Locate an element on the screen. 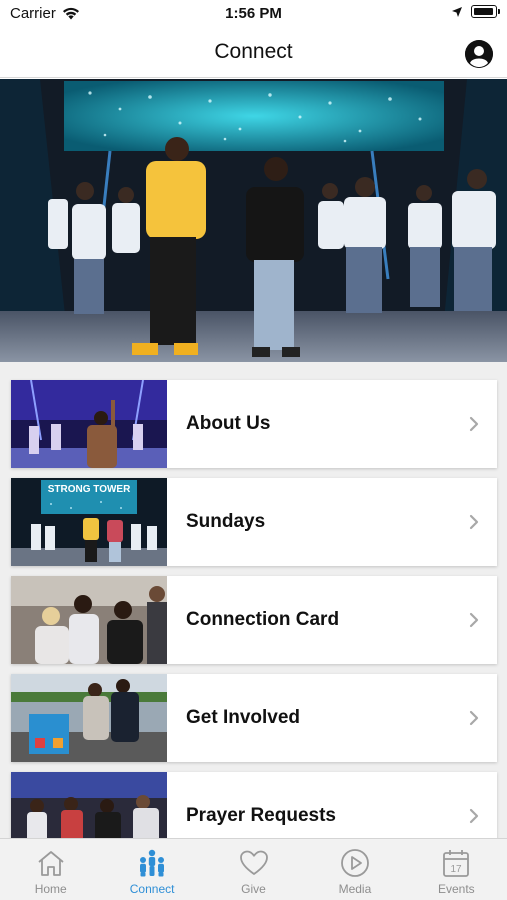 The height and width of the screenshot is (900, 507). nav-bar: Connect is located at coordinates (253, 53).